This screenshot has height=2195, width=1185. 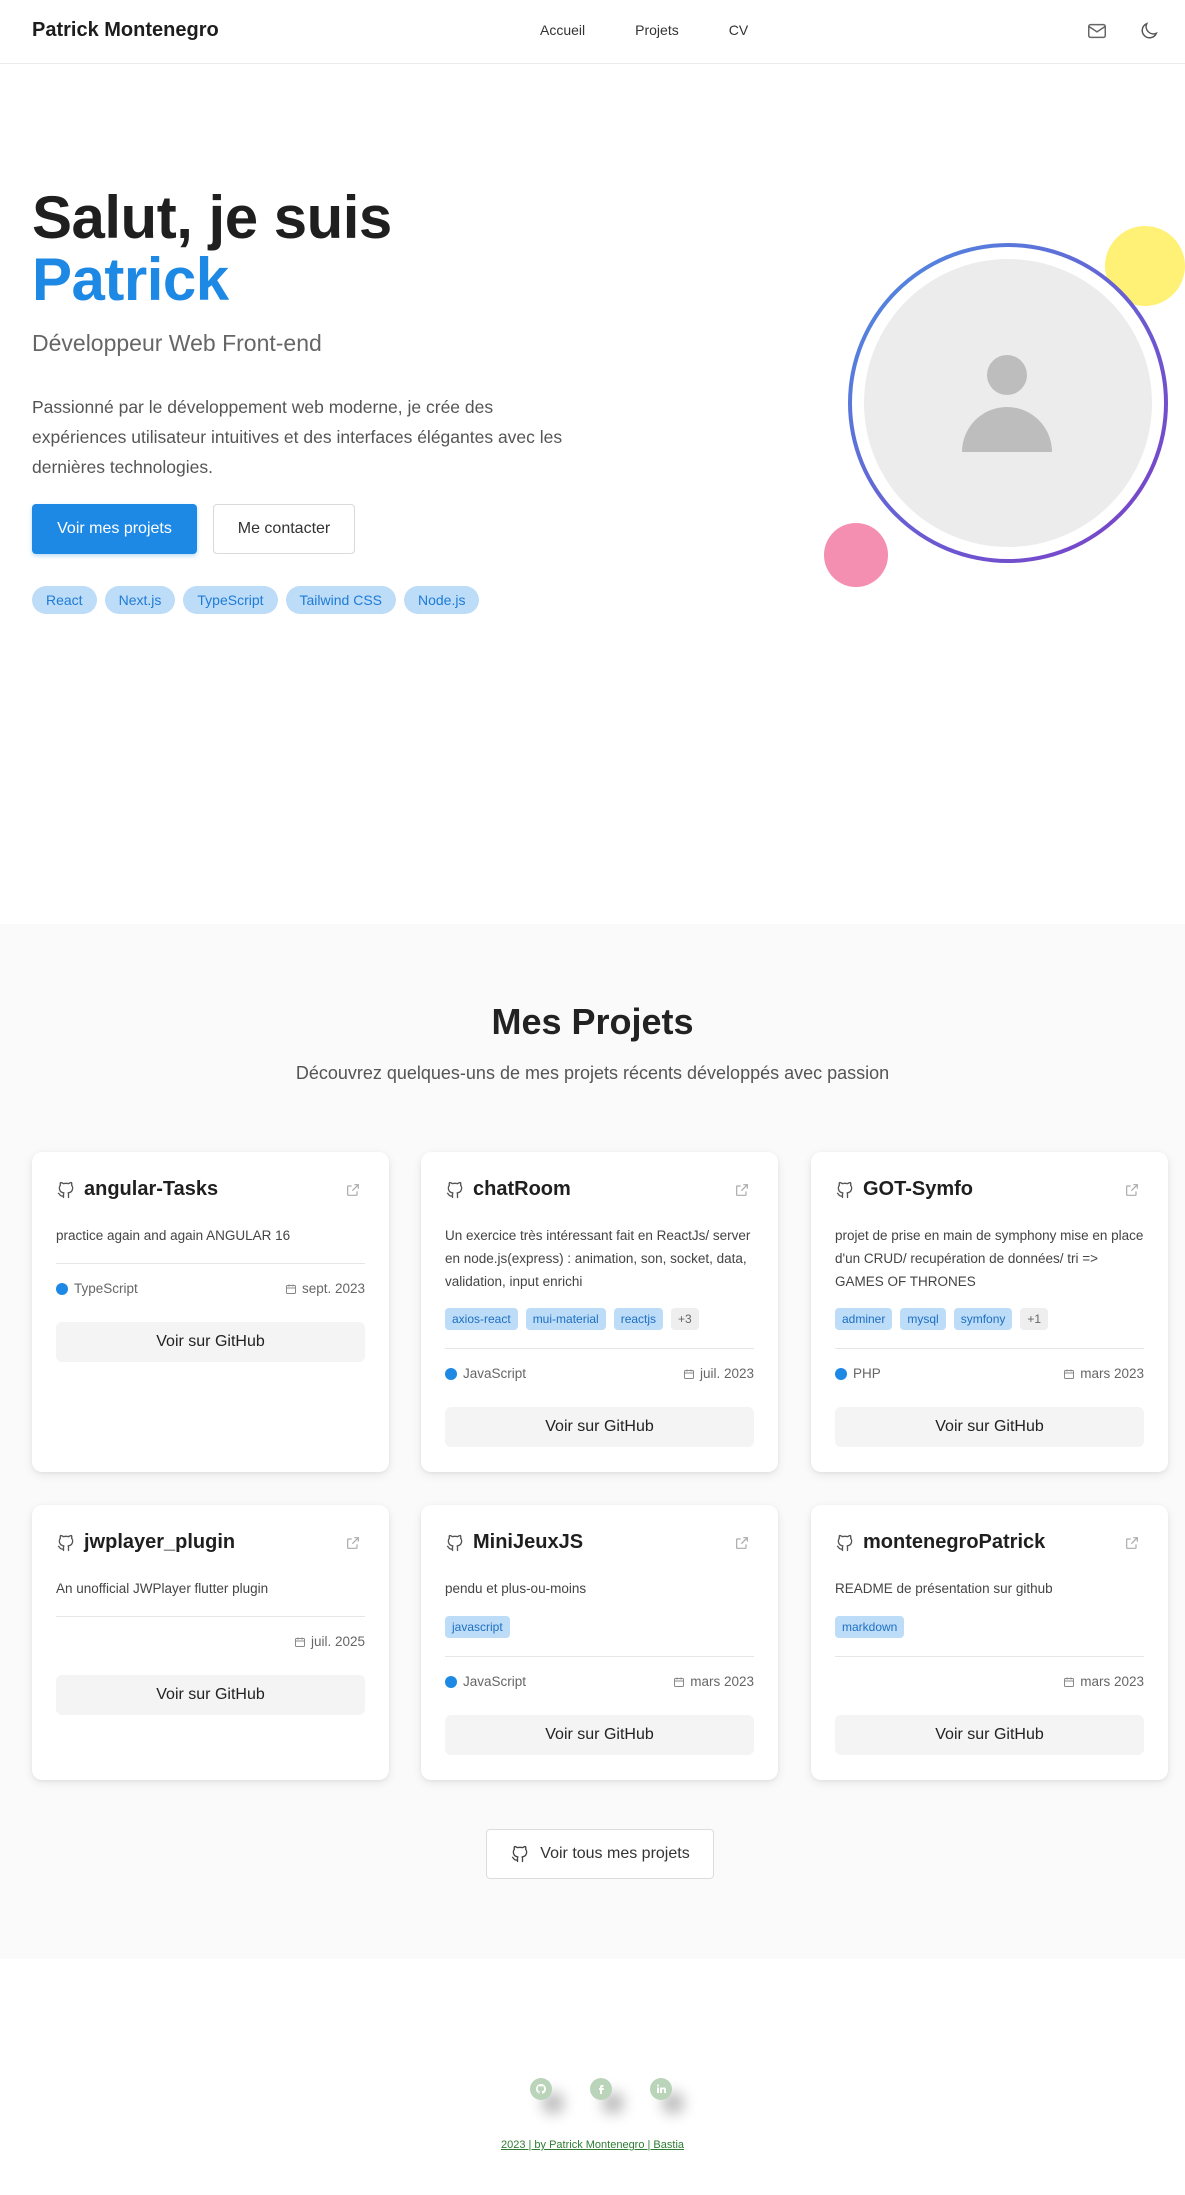 I want to click on nav-cv: CV, so click(x=738, y=30).